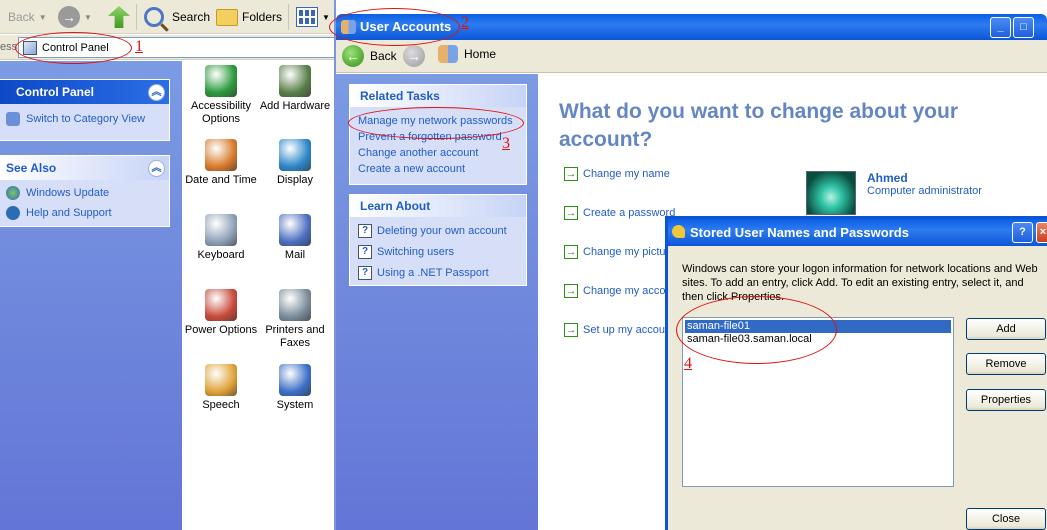 This screenshot has width=1047, height=530. What do you see at coordinates (467, 54) in the screenshot?
I see `ua-home-button: Home` at bounding box center [467, 54].